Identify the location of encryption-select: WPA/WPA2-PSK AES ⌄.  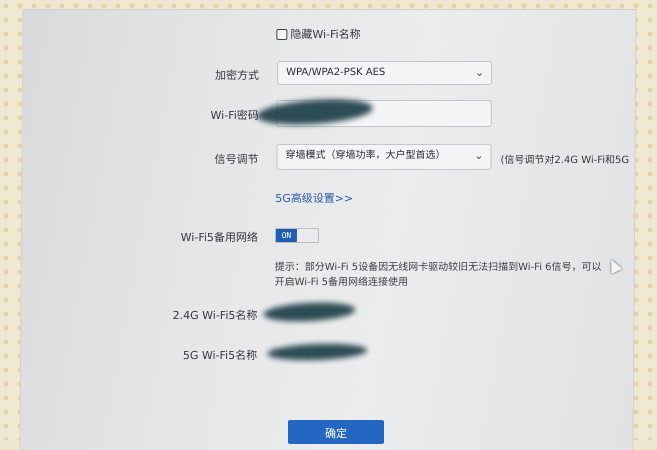
(385, 73).